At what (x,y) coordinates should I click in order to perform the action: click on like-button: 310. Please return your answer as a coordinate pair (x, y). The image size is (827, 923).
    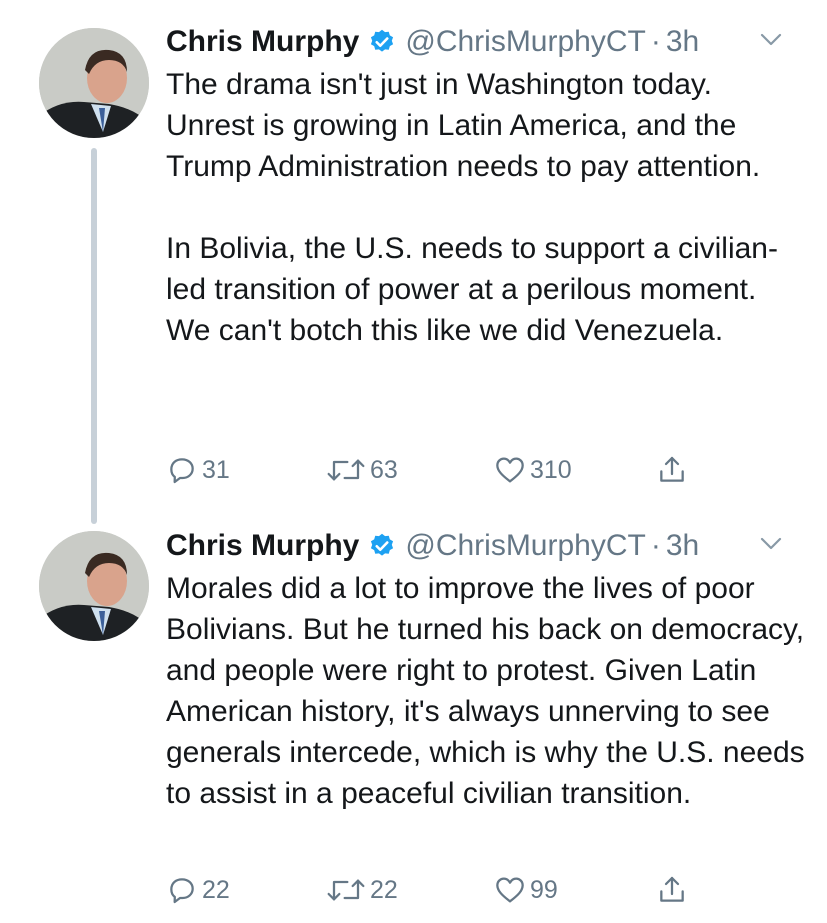
    Looking at the image, I should click on (533, 470).